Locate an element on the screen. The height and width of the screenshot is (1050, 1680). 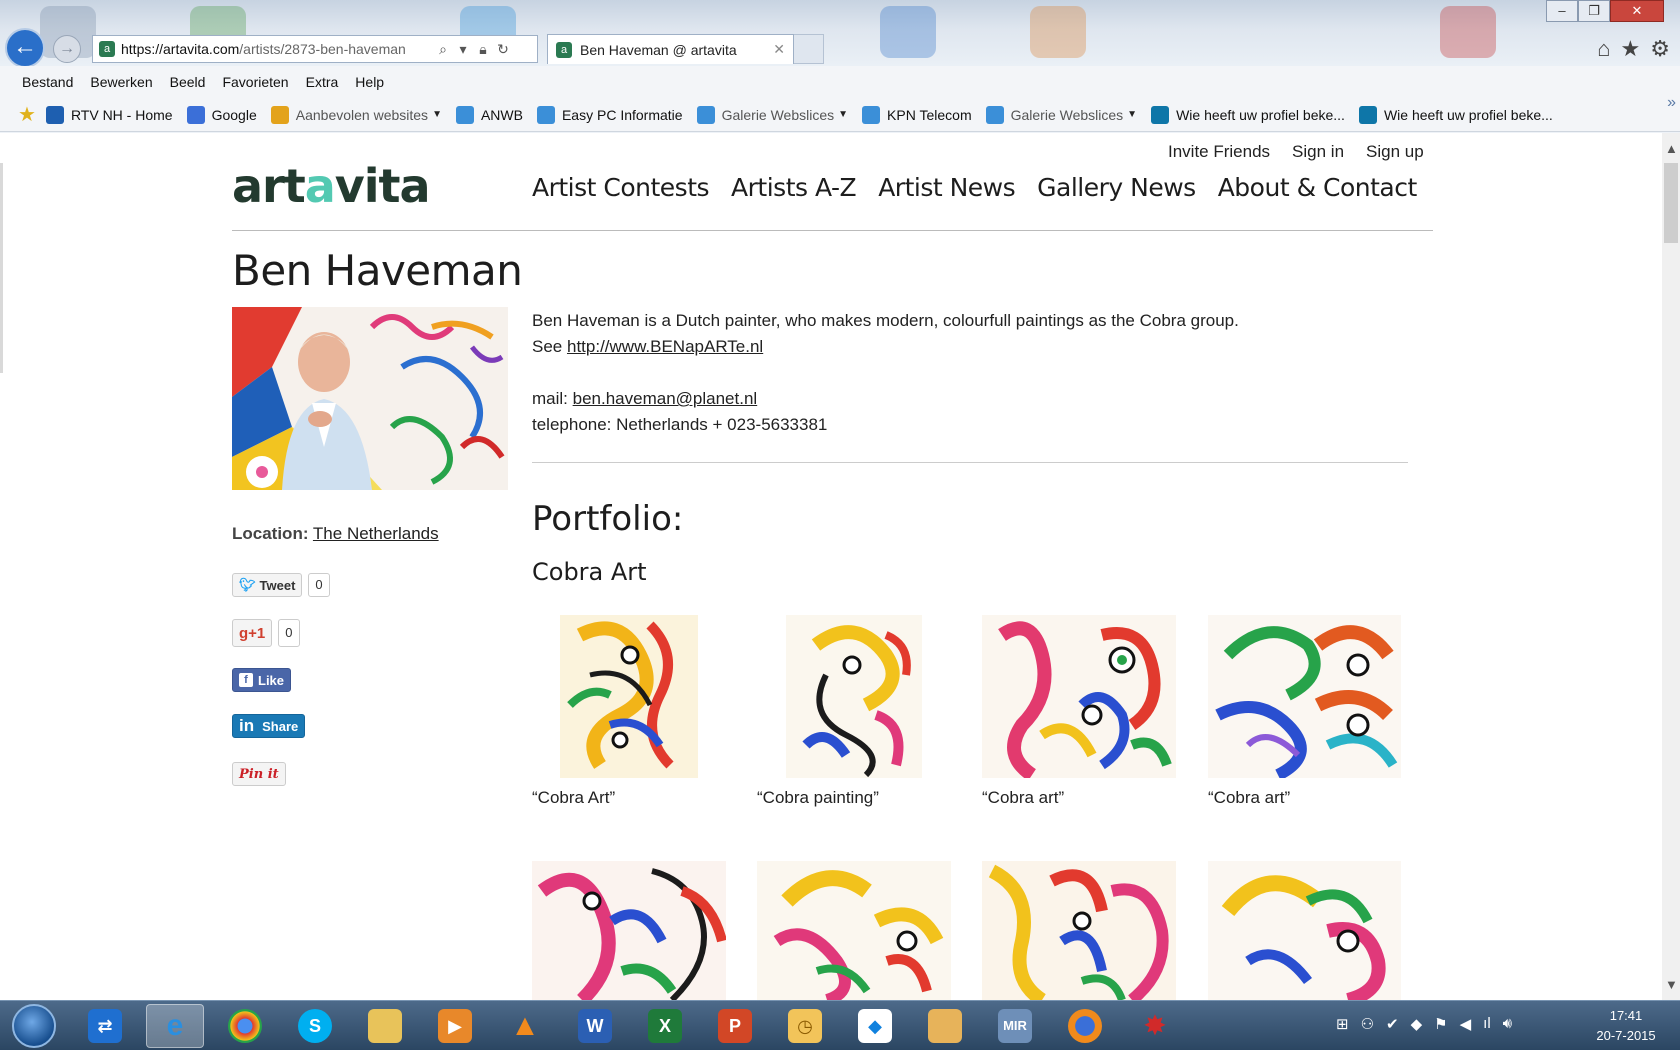
search-icon: ⌕ is located at coordinates (443, 49).